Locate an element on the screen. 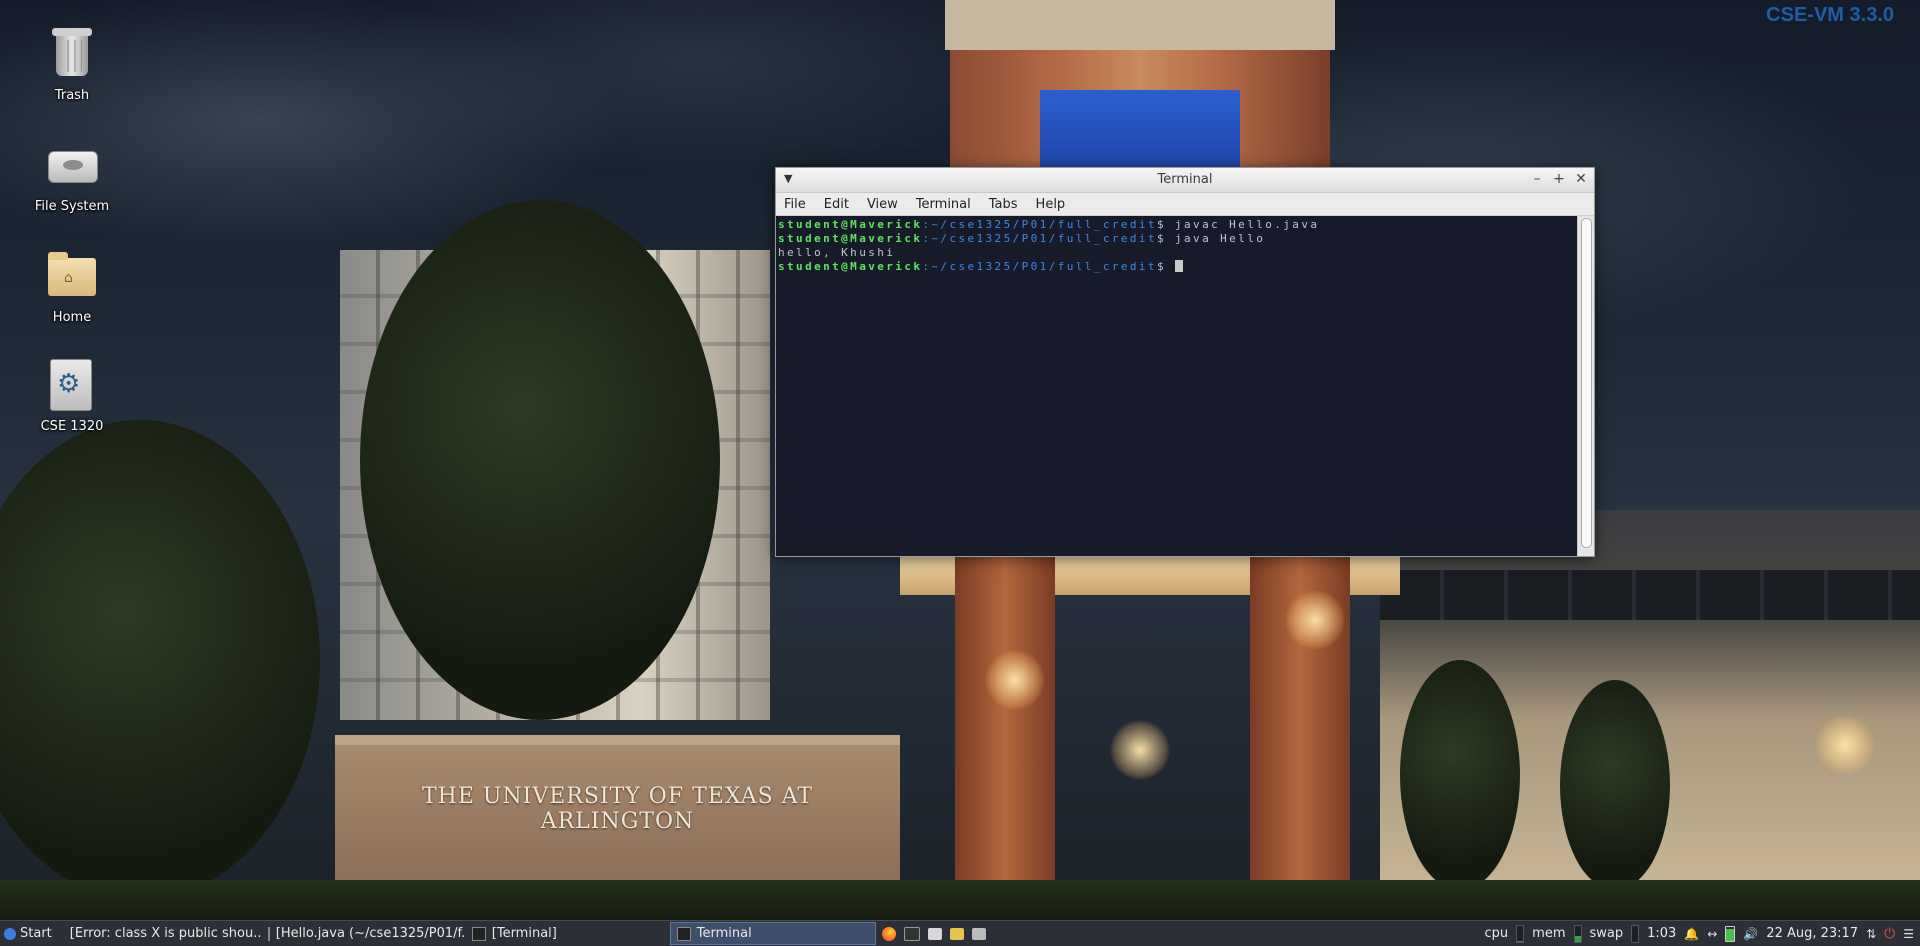 Image resolution: width=1920 pixels, height=946 pixels. menu-file: File is located at coordinates (795, 204).